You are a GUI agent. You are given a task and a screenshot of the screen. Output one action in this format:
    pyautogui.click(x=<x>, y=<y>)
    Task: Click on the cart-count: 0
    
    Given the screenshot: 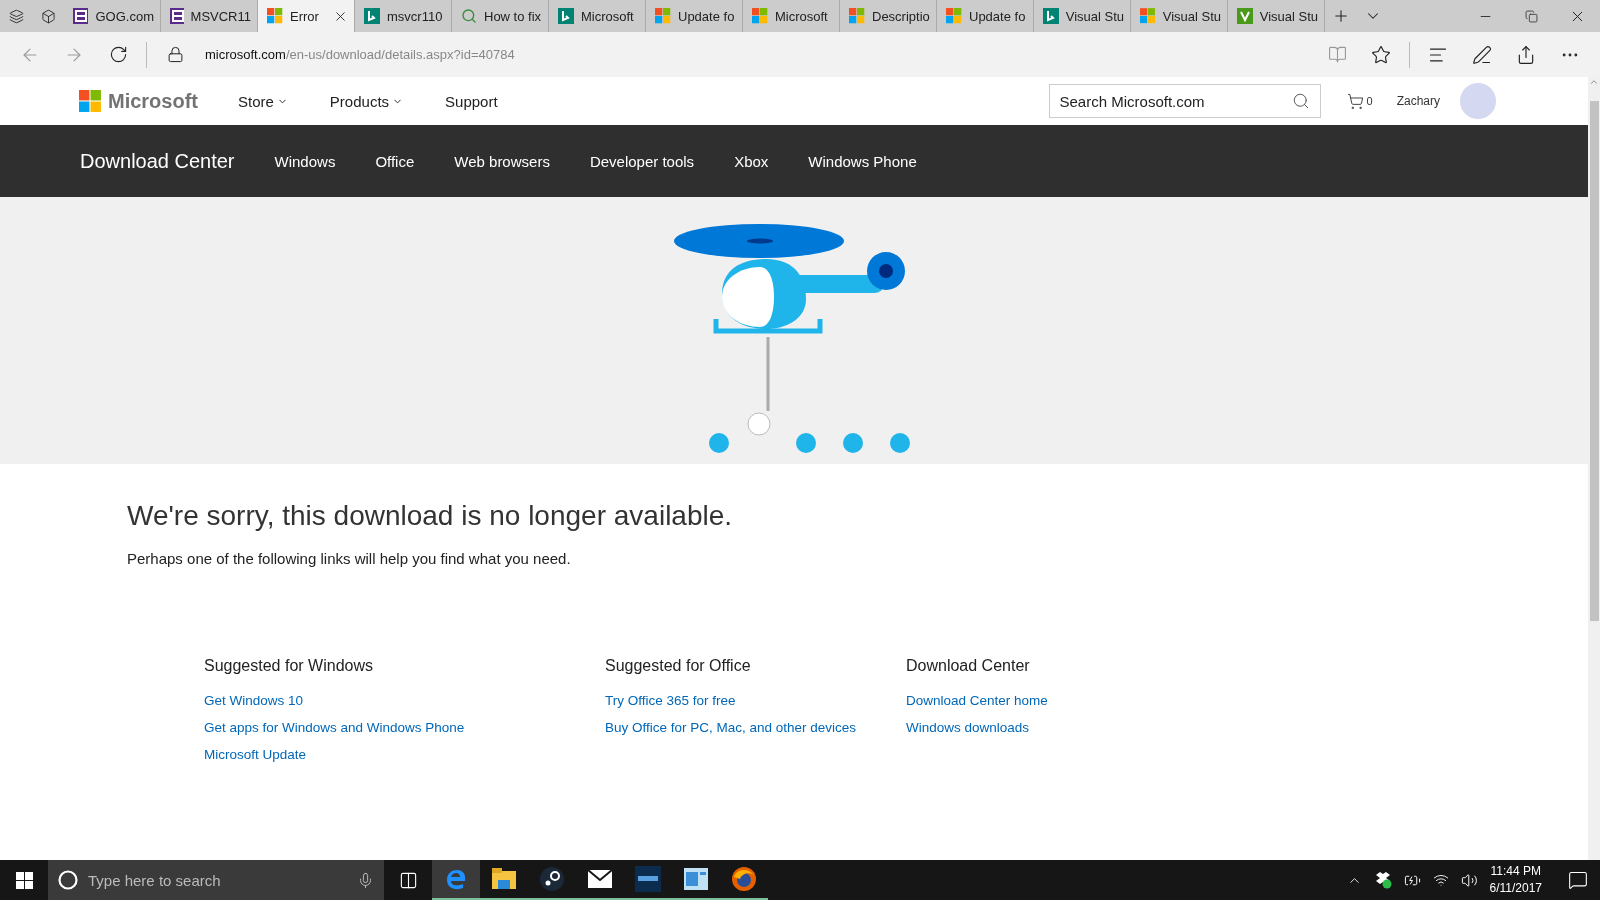 What is the action you would take?
    pyautogui.click(x=1369, y=101)
    